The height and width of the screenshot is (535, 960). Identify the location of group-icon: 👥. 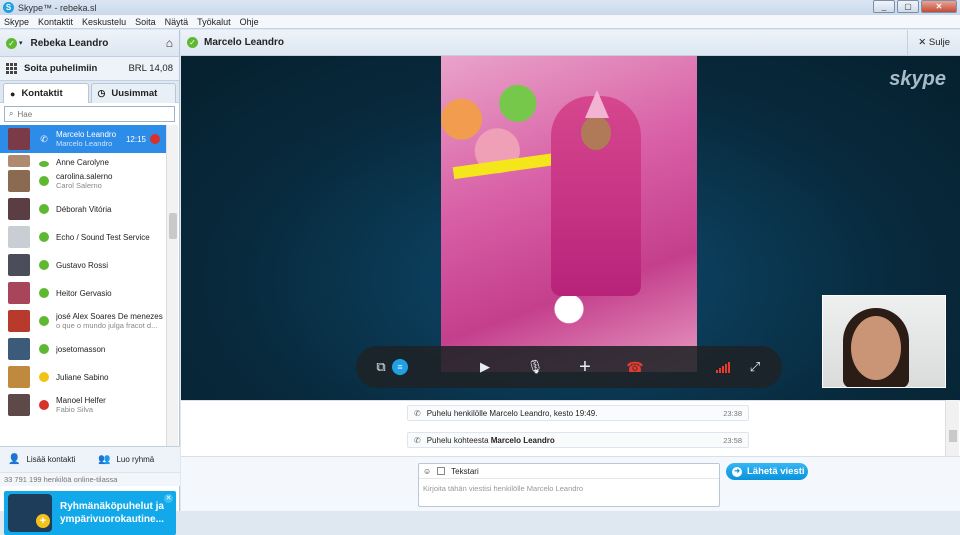
(104, 459).